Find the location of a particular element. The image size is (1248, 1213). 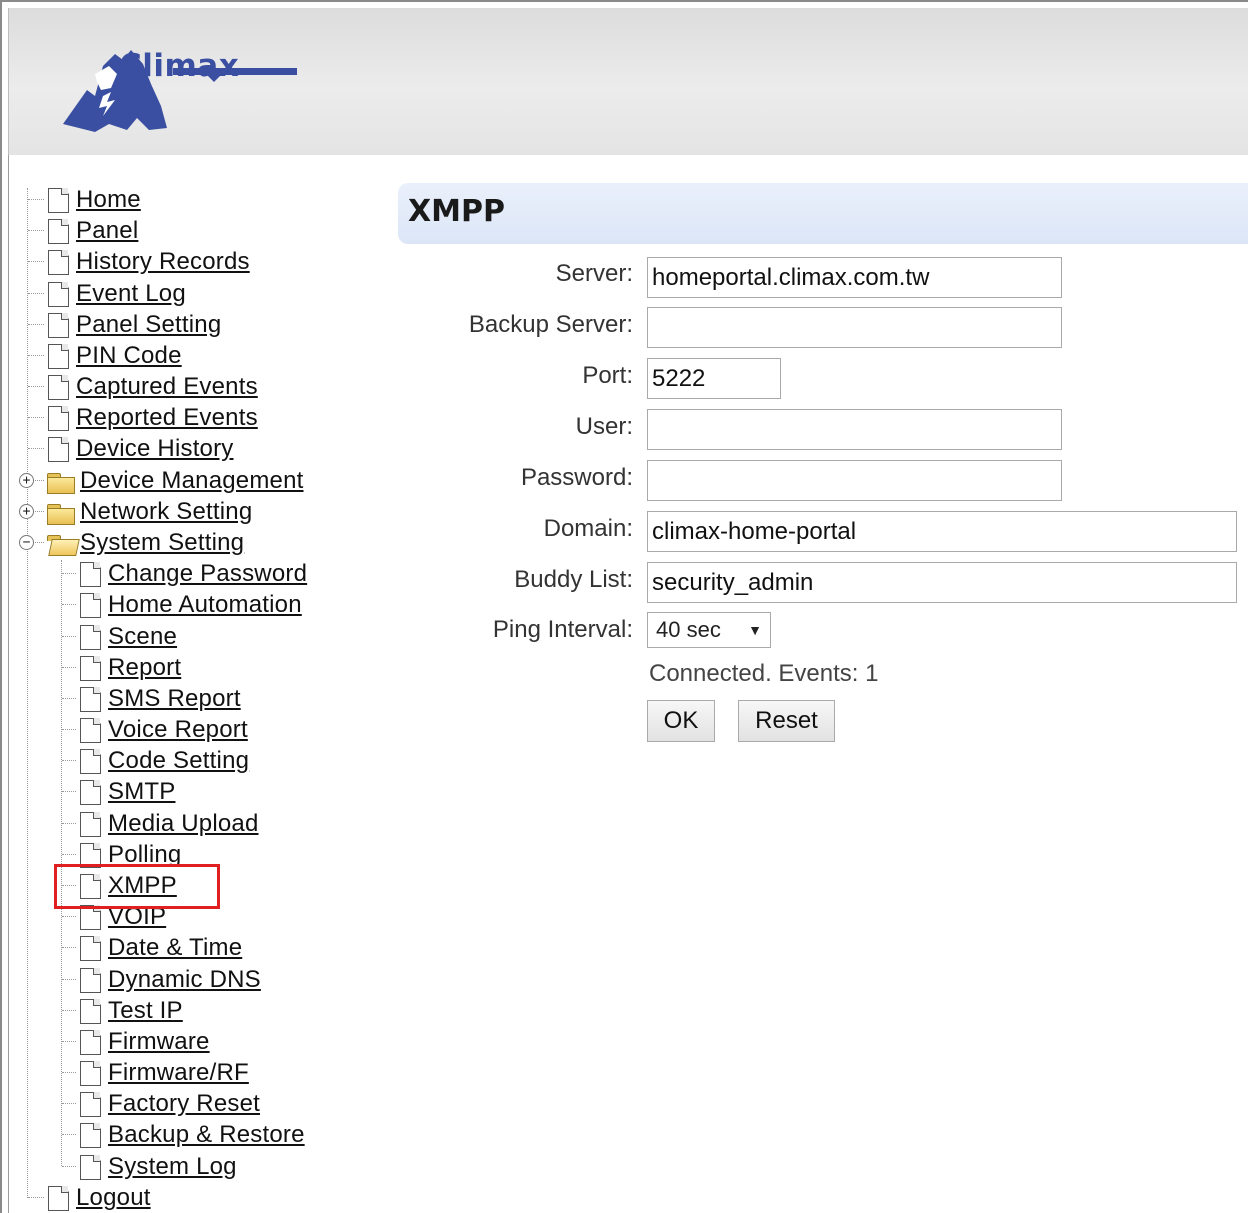

tree-item-system-log: System Log is located at coordinates (149, 1166).